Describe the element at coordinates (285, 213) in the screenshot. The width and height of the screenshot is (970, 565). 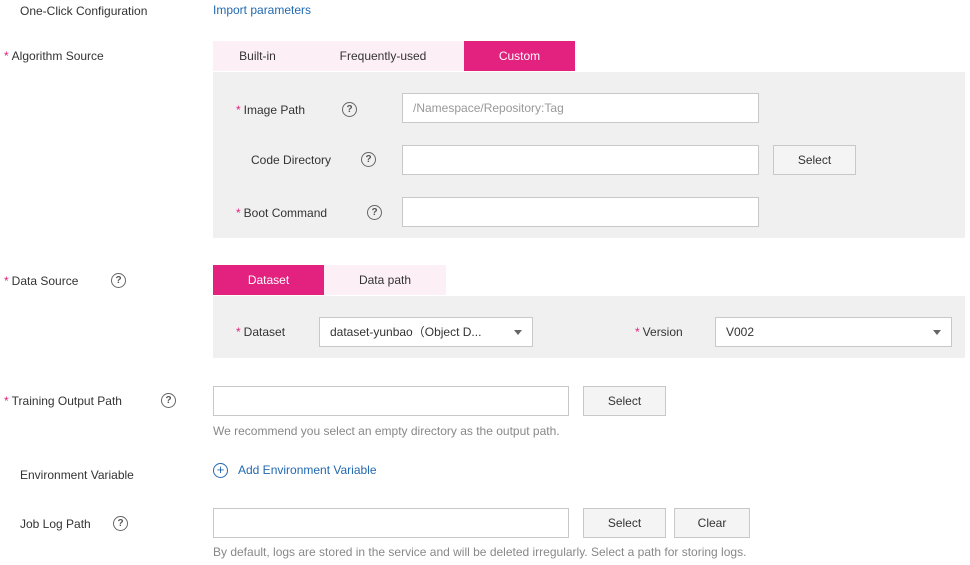
I see `boot-command-text: Boot Command` at that location.